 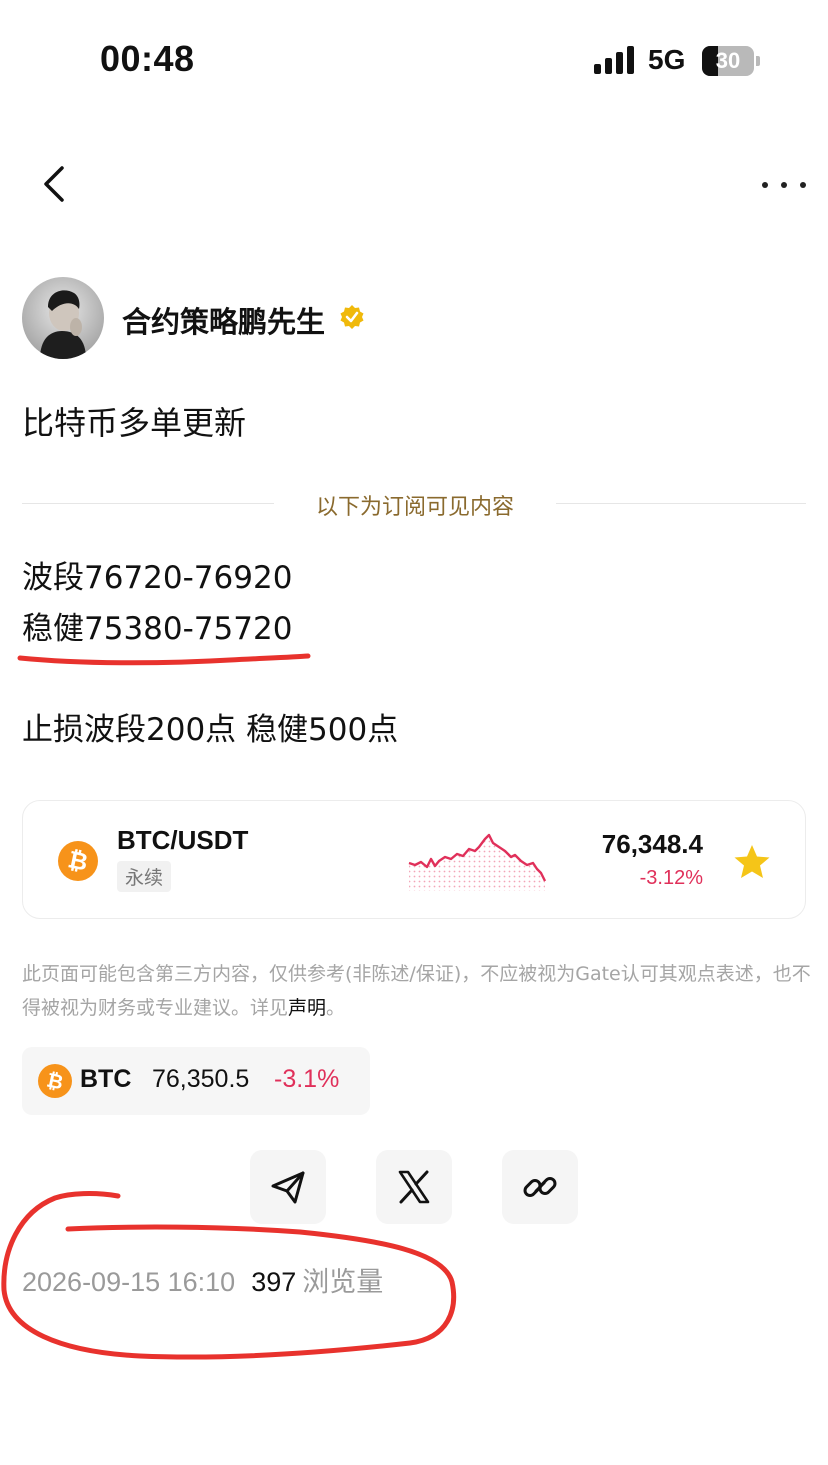 I want to click on status-time: 00:48, so click(x=147, y=58).